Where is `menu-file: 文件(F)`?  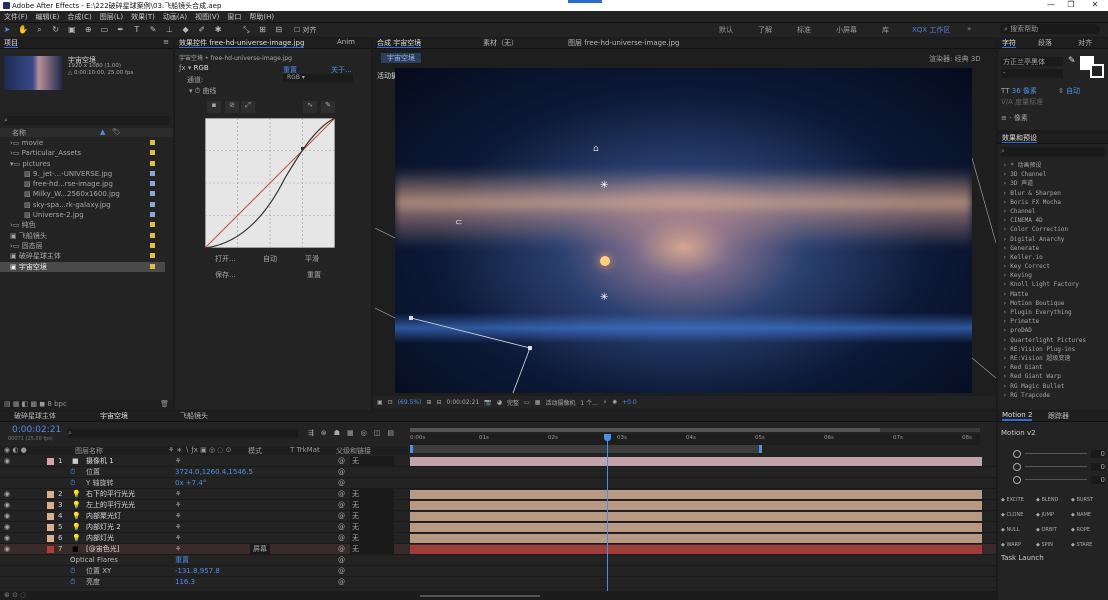
menu-file: 文件(F) is located at coordinates (16, 17).